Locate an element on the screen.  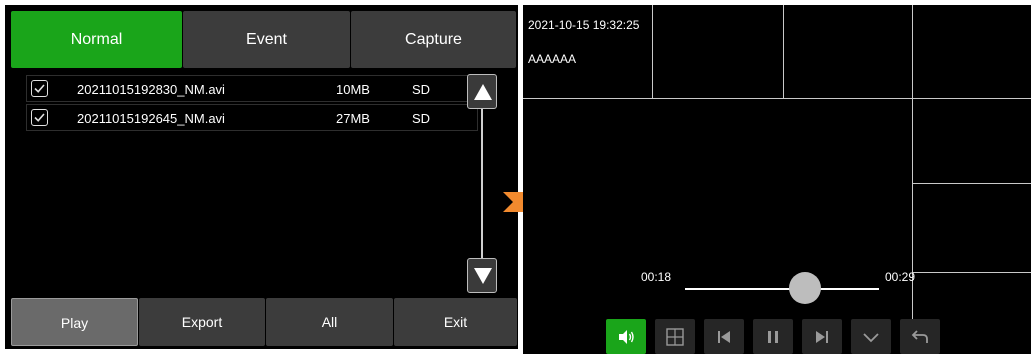
tab-normal: Normal is located at coordinates (96, 39).